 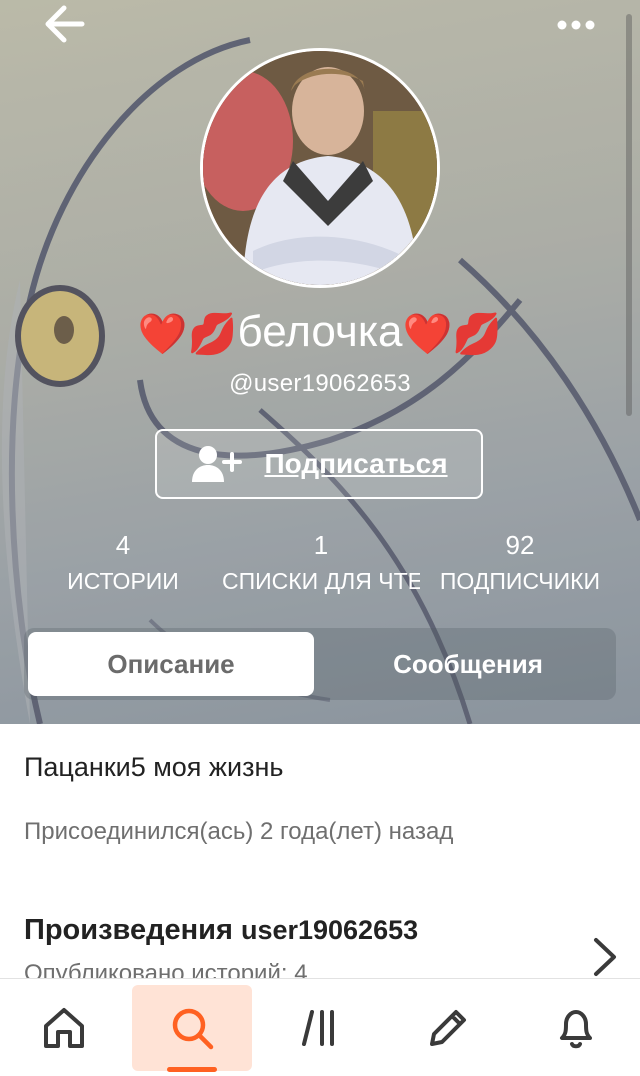 I want to click on more-options-button, so click(x=576, y=25).